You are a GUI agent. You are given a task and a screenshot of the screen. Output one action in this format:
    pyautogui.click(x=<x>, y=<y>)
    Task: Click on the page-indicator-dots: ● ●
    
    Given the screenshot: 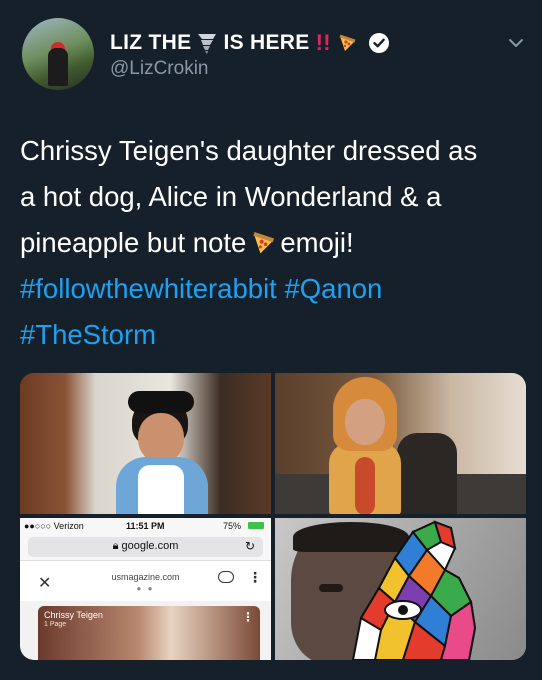 What is the action you would take?
    pyautogui.click(x=145, y=588)
    